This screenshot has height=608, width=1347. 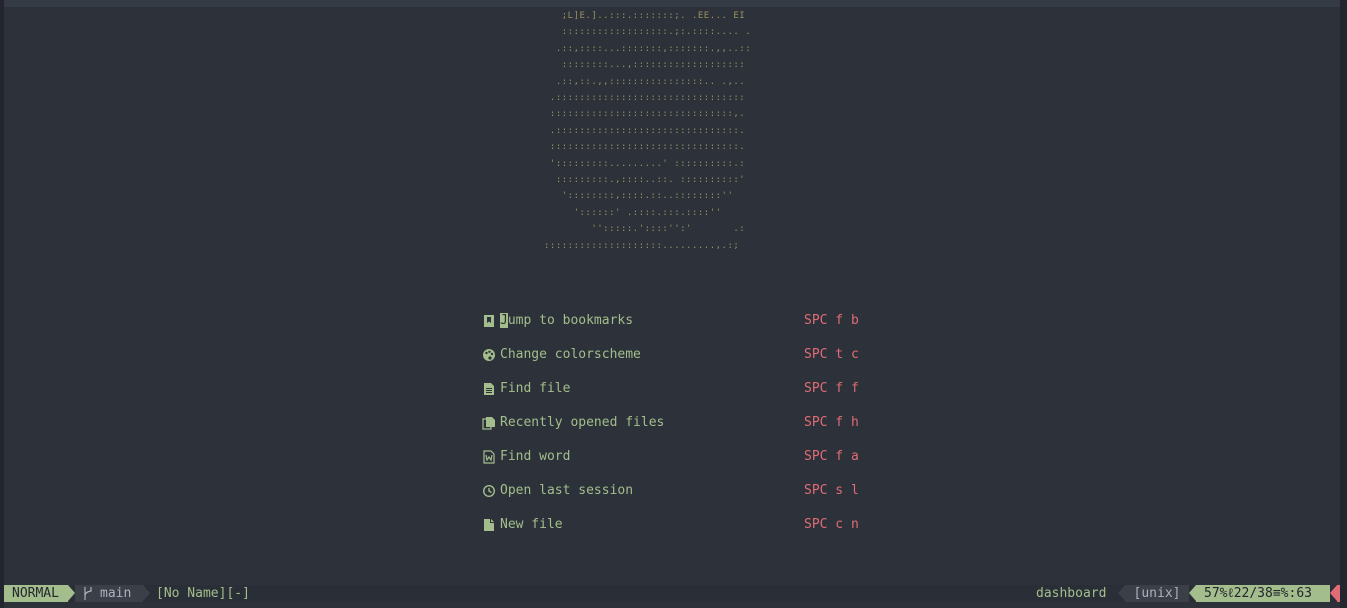 What do you see at coordinates (488, 423) in the screenshot?
I see `files-icon` at bounding box center [488, 423].